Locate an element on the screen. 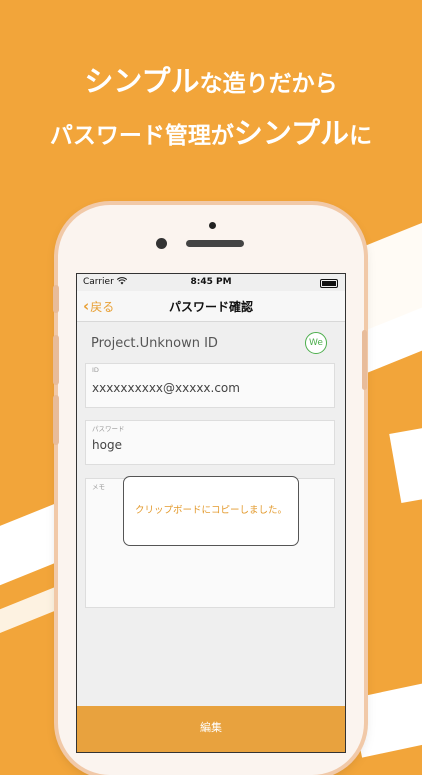  decor-shape is located at coordinates (405, 465).